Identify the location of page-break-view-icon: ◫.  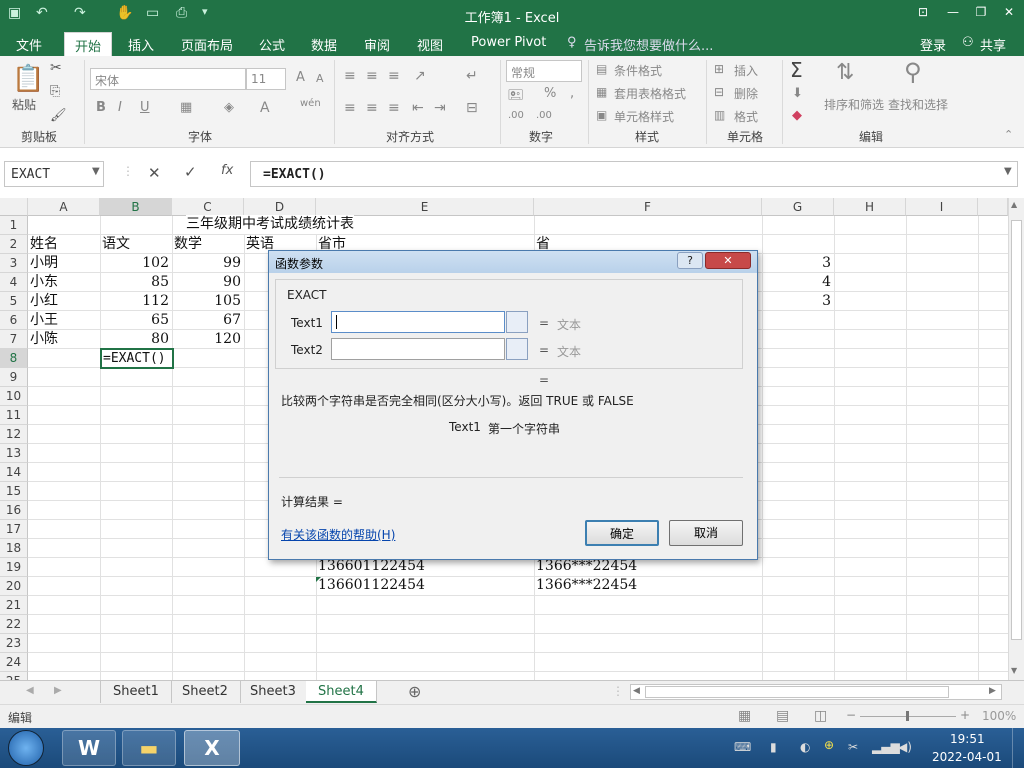
(820, 716).